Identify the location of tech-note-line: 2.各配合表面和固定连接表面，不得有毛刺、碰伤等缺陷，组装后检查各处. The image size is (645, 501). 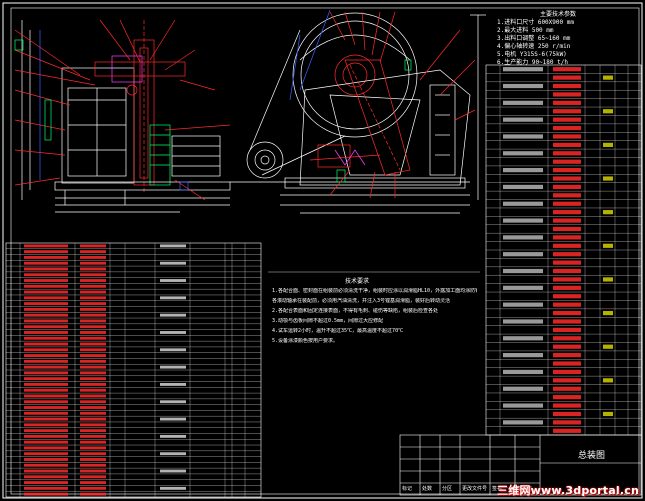
(355, 311).